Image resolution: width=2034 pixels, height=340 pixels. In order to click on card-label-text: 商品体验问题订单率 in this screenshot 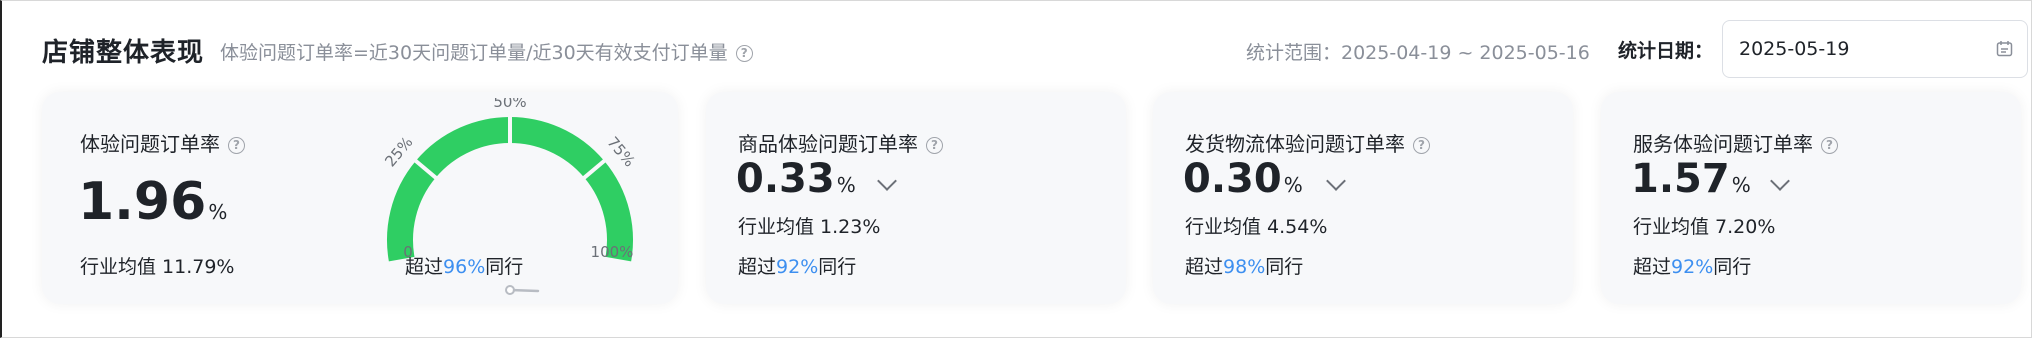, I will do `click(828, 144)`.